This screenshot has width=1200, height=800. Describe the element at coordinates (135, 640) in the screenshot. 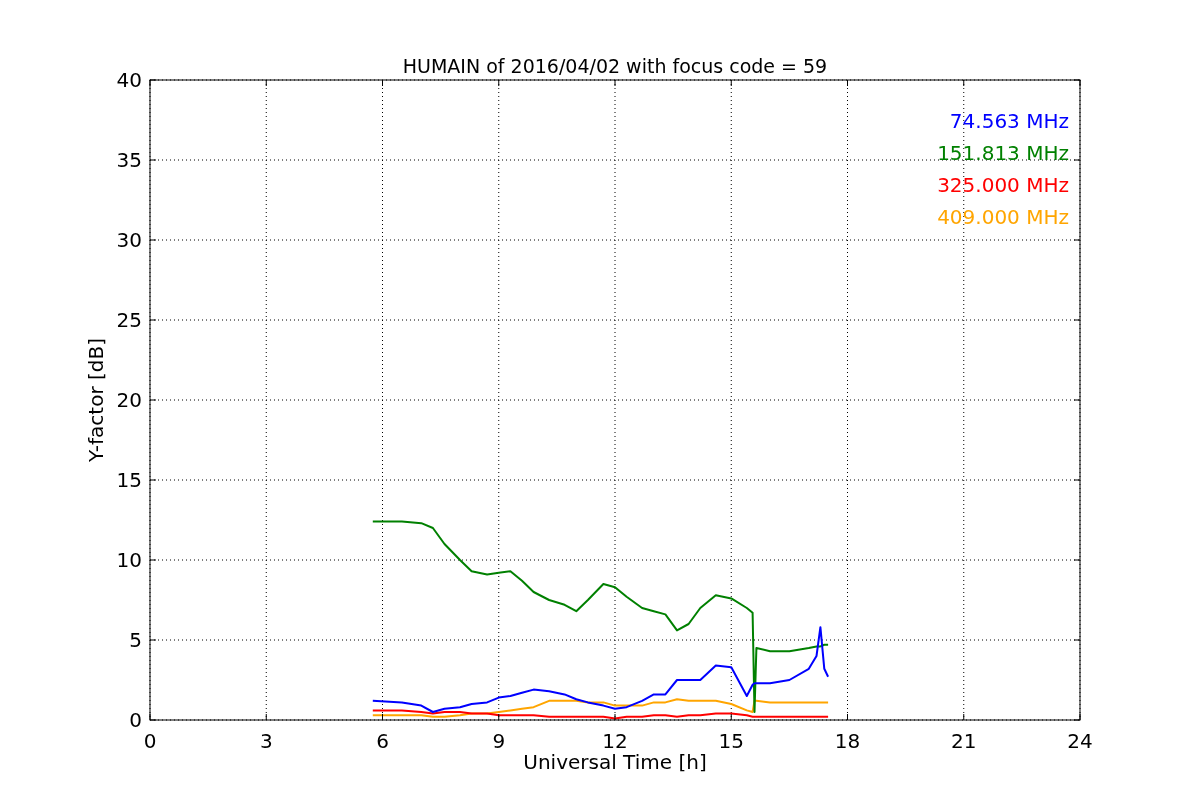

I see `y-tick-label: 5` at that location.